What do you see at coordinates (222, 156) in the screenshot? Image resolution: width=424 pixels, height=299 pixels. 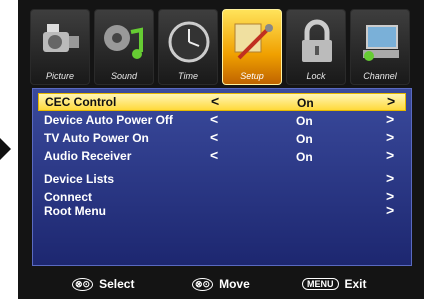 I see `menu-item-audio-receiver: Audio Receiver < On >` at bounding box center [222, 156].